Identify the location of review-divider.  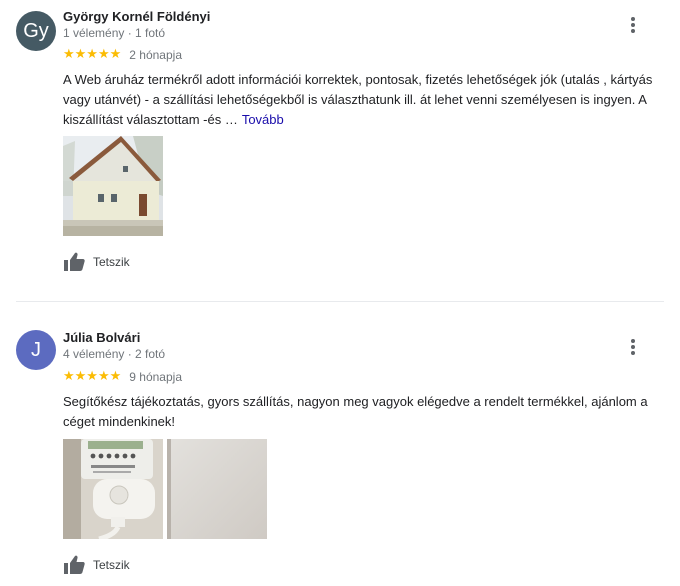
(340, 301).